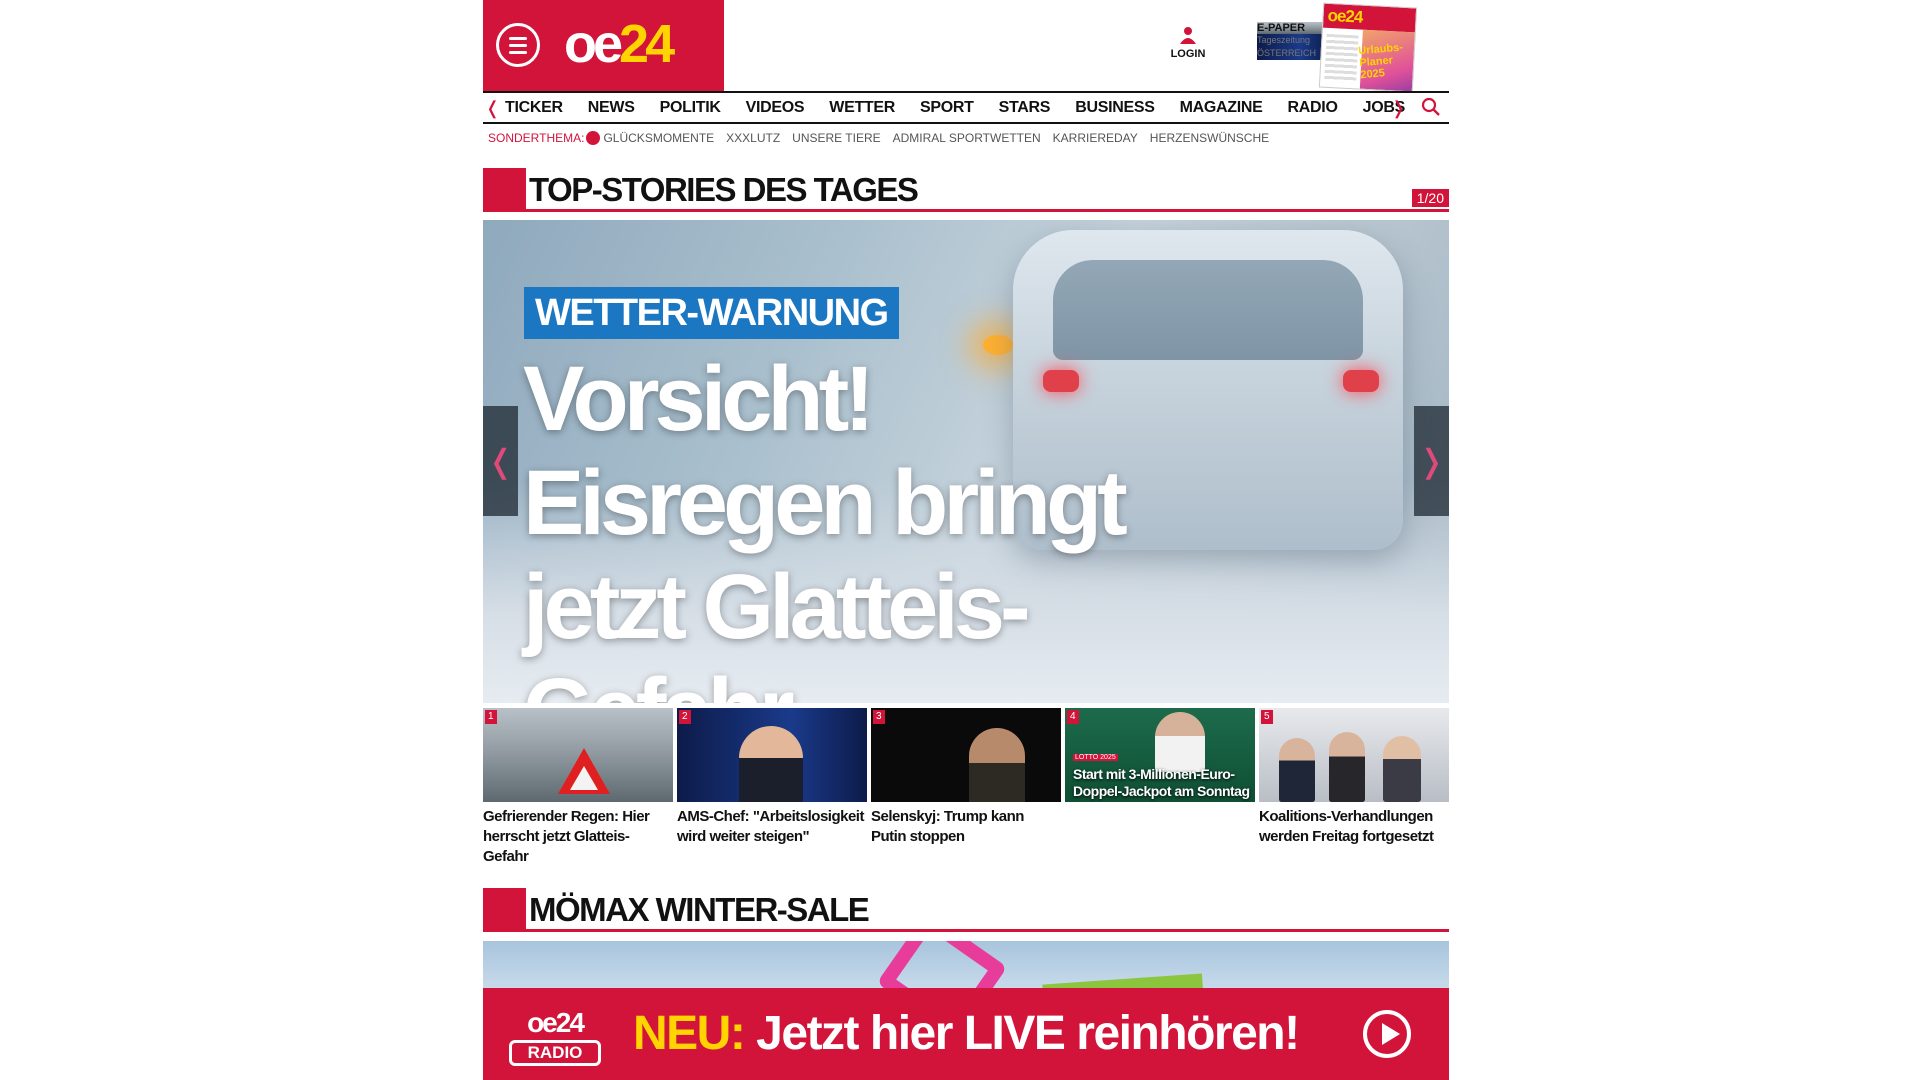 The height and width of the screenshot is (1080, 1920). I want to click on cover-logo: oe24, so click(1369, 18).